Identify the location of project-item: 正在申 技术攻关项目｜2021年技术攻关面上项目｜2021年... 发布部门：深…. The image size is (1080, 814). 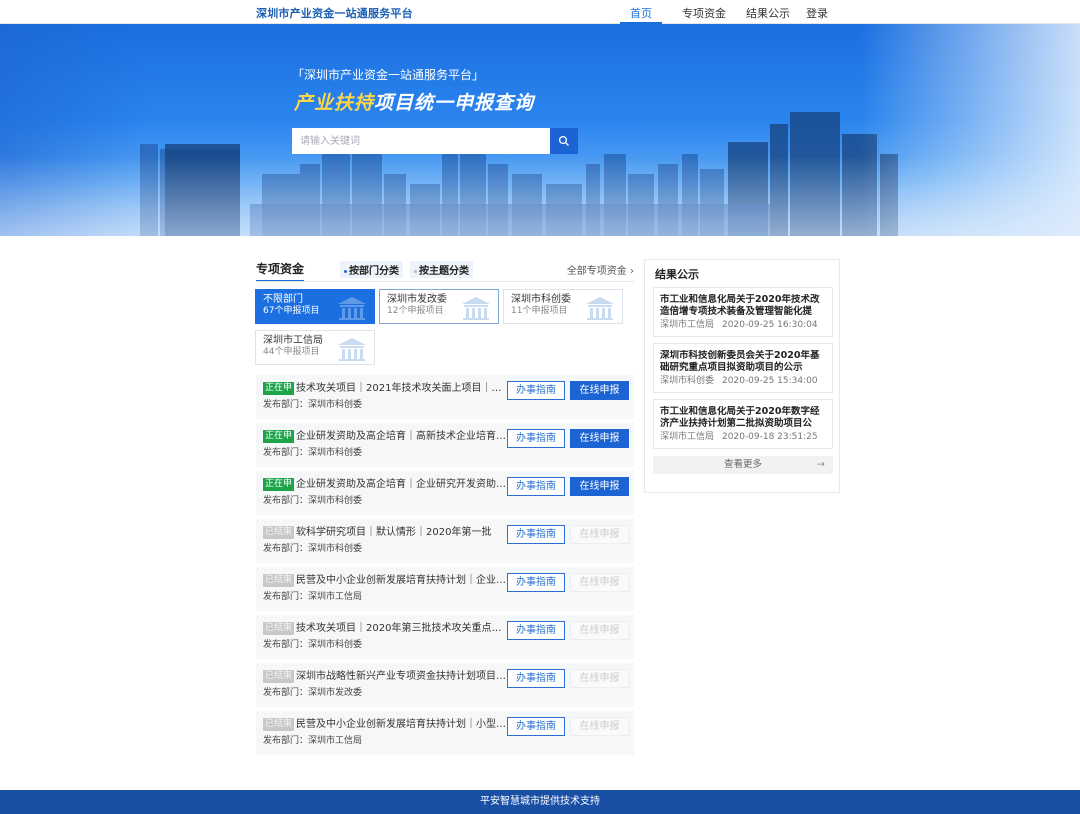
(445, 397).